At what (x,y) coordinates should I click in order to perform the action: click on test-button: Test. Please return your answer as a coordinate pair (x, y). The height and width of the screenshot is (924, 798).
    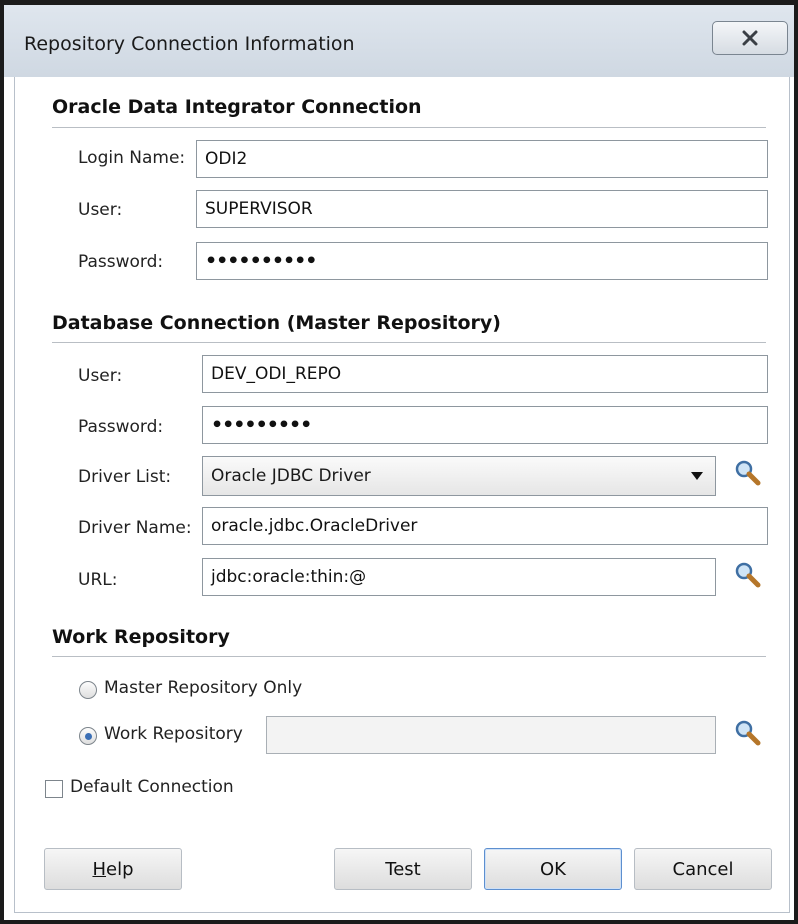
    Looking at the image, I should click on (403, 869).